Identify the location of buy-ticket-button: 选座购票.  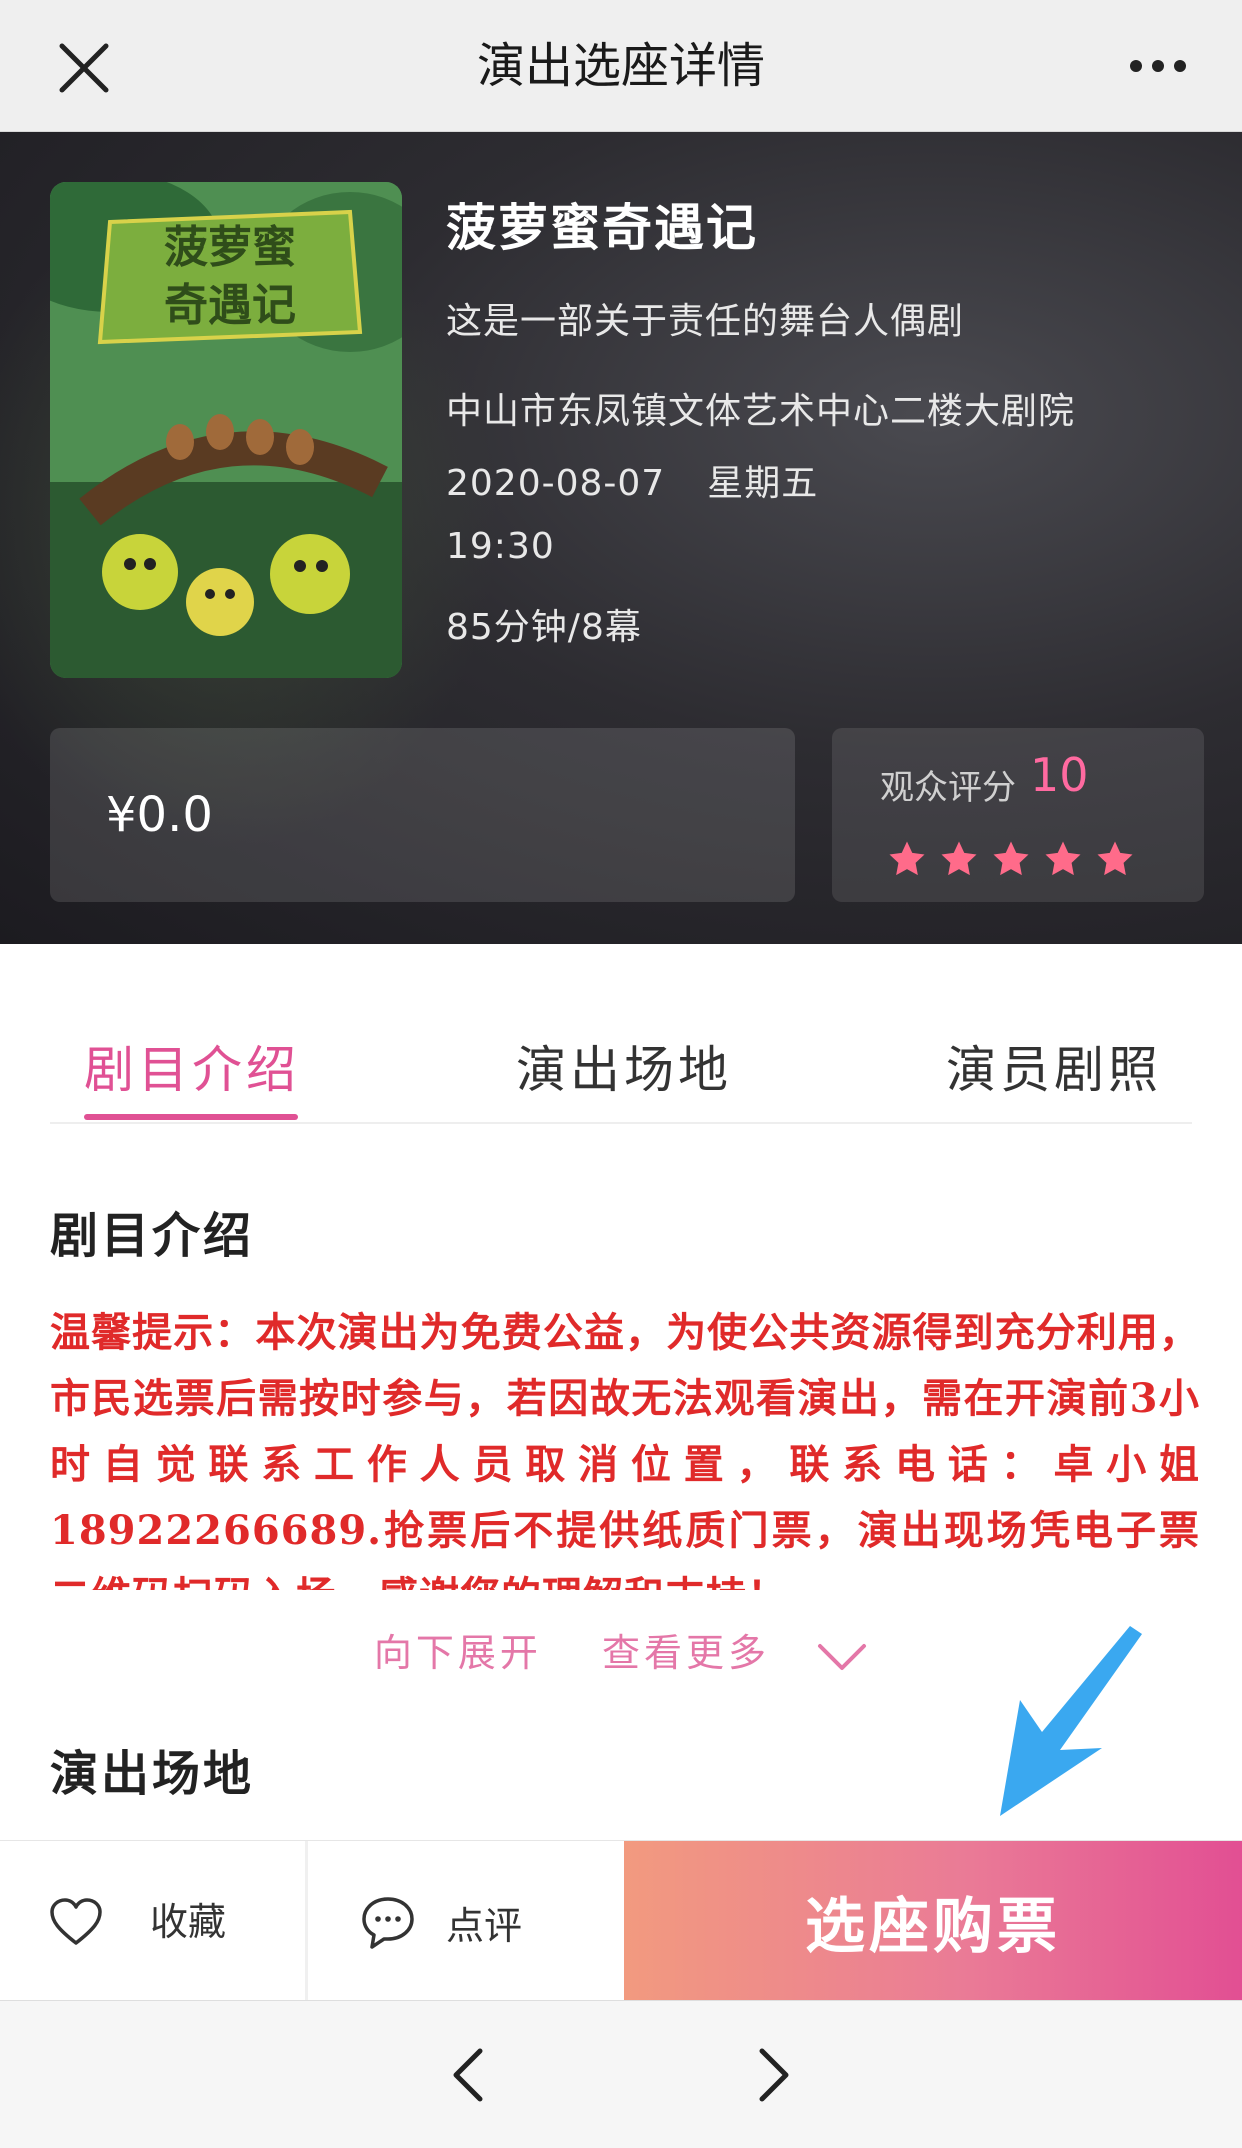
(933, 1921).